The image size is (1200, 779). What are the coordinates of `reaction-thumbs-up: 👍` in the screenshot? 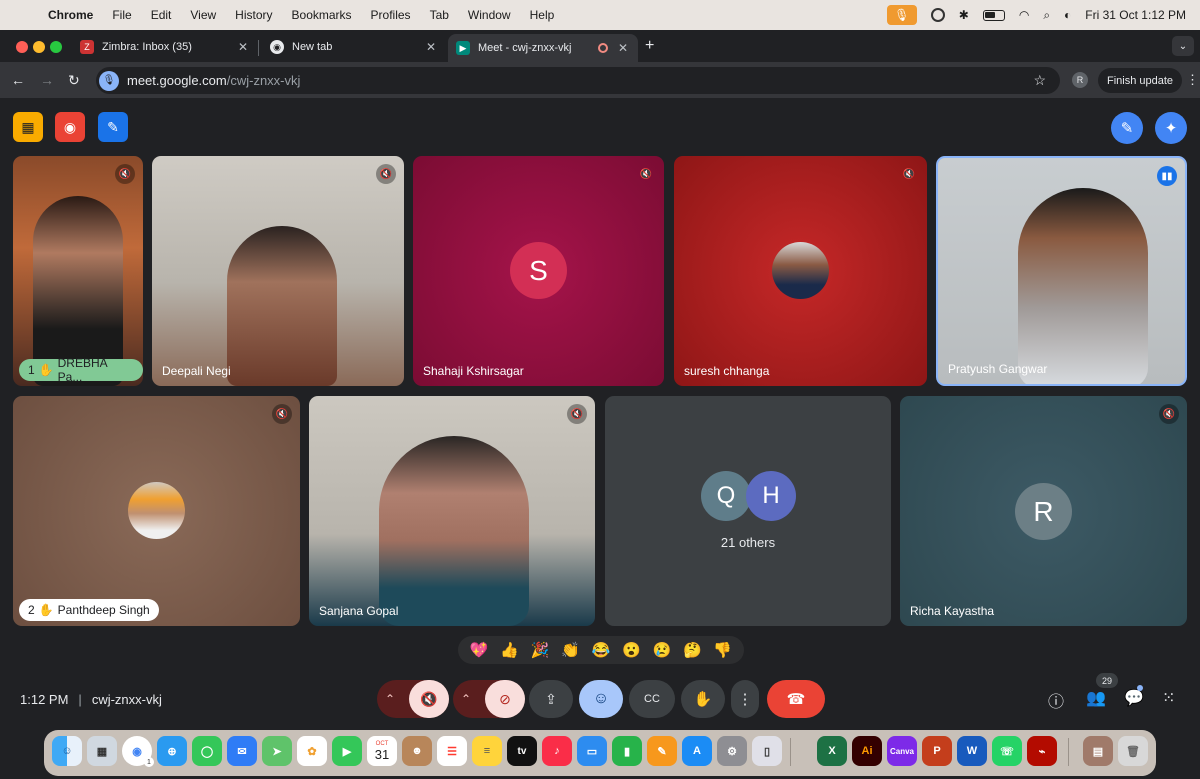 It's located at (509, 650).